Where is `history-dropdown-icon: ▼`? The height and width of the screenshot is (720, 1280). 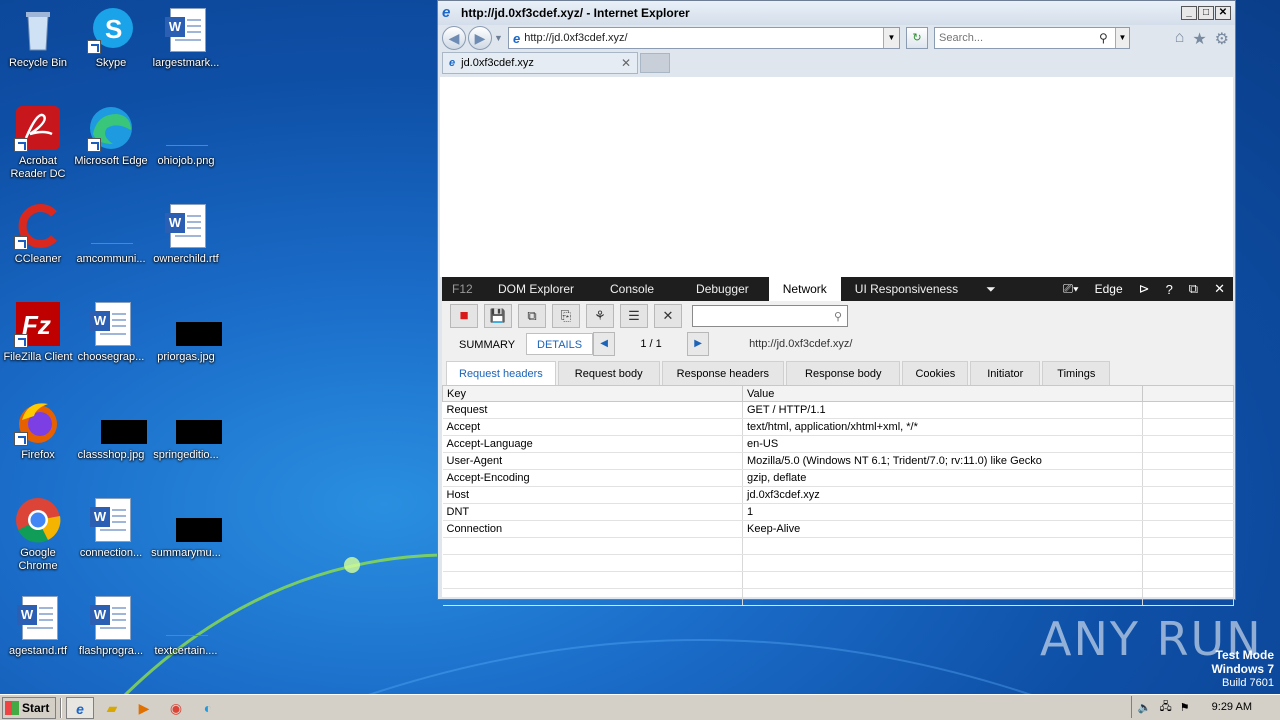
history-dropdown-icon: ▼ is located at coordinates (499, 38).